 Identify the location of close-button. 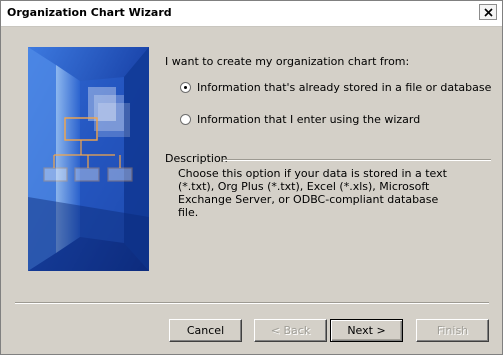
(488, 12).